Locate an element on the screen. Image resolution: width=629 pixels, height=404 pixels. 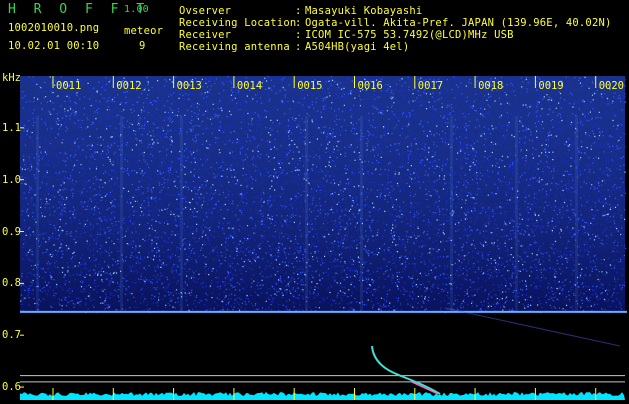
y-tick-label: 0.8 is located at coordinates (11, 283).